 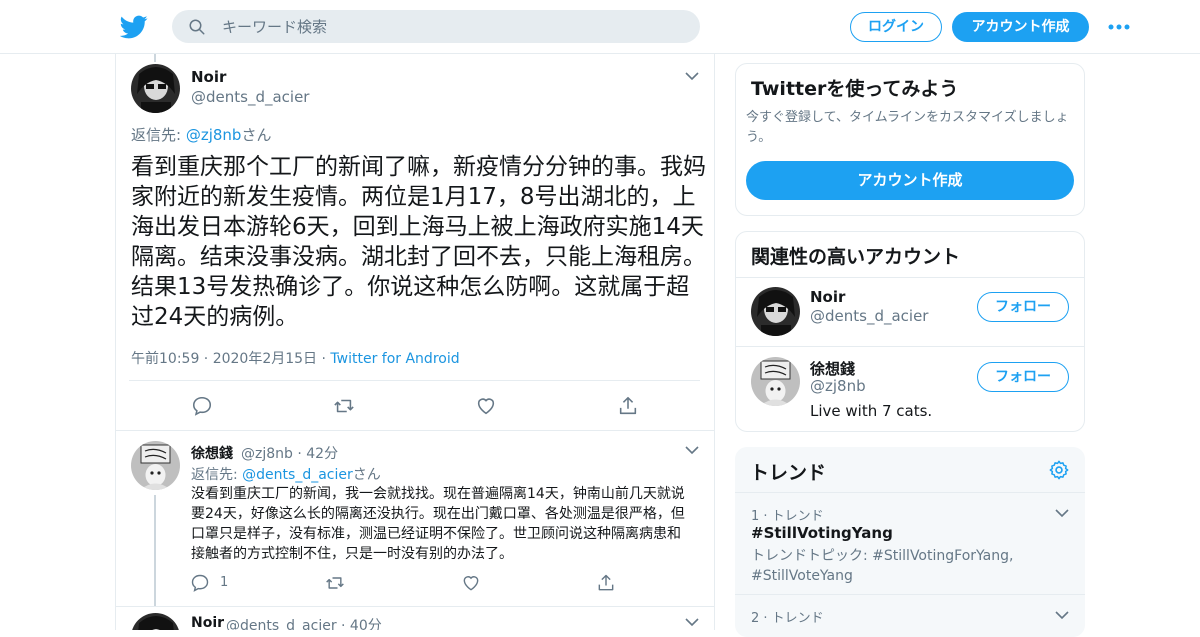 What do you see at coordinates (197, 27) in the screenshot?
I see `search-icon` at bounding box center [197, 27].